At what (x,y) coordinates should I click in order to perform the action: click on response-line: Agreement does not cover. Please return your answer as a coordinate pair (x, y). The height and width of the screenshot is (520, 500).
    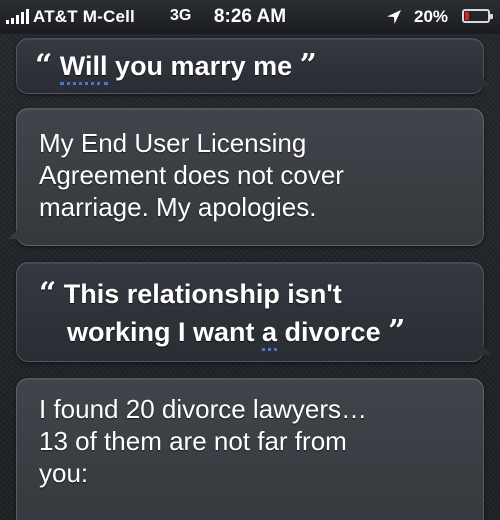
    Looking at the image, I should click on (191, 175).